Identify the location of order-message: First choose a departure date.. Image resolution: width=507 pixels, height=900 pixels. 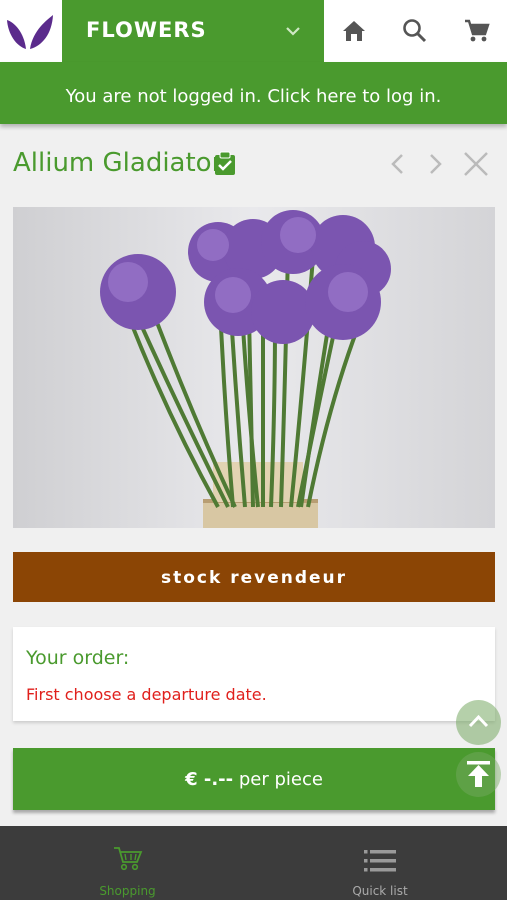
(146, 694).